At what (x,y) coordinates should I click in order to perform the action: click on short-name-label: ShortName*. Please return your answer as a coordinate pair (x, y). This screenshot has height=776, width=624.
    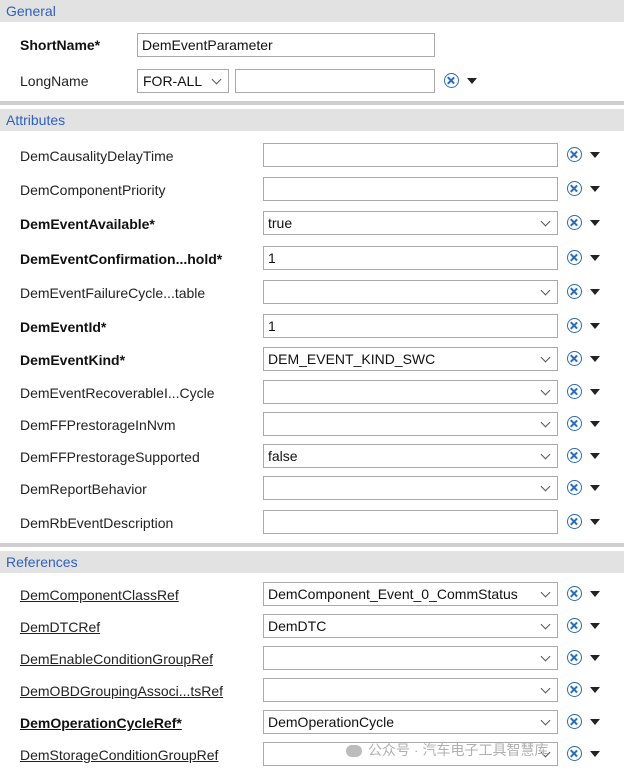
    Looking at the image, I should click on (60, 45).